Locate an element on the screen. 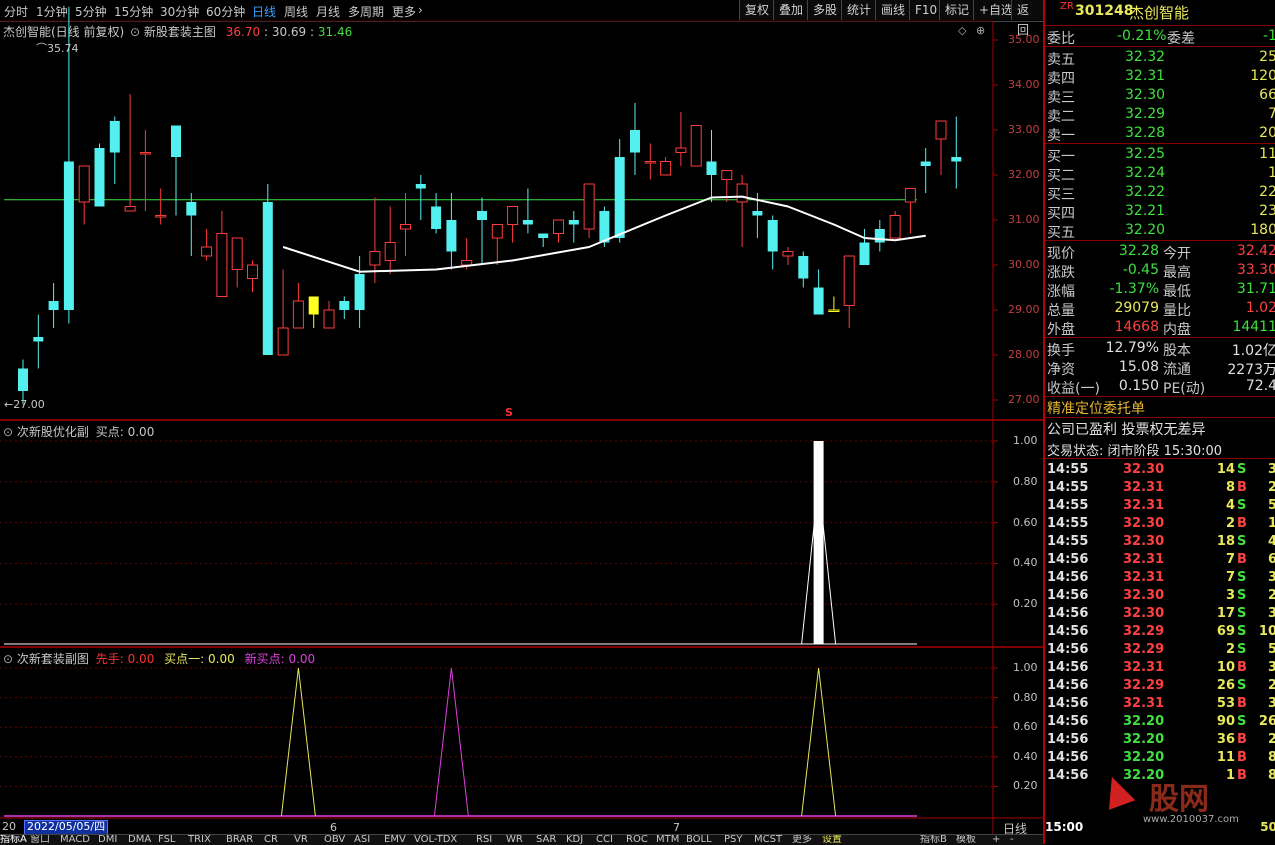 This screenshot has height=845, width=1275. quote-row: 涨幅 -1.37% 最低 31.71 is located at coordinates (1160, 290).